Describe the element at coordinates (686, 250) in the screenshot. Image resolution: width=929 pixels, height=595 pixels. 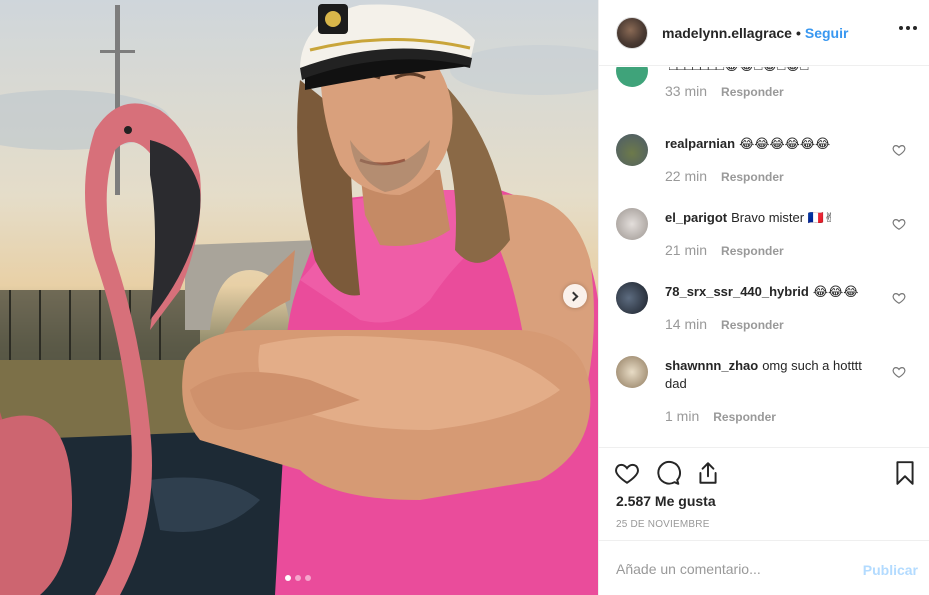
I see `comment-time: 21 min` at that location.